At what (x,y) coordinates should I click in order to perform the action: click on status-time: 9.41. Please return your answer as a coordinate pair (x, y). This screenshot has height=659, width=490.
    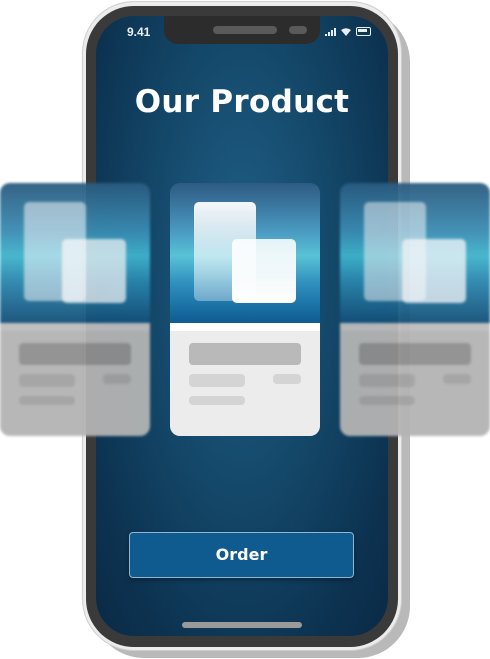
    Looking at the image, I should click on (139, 32).